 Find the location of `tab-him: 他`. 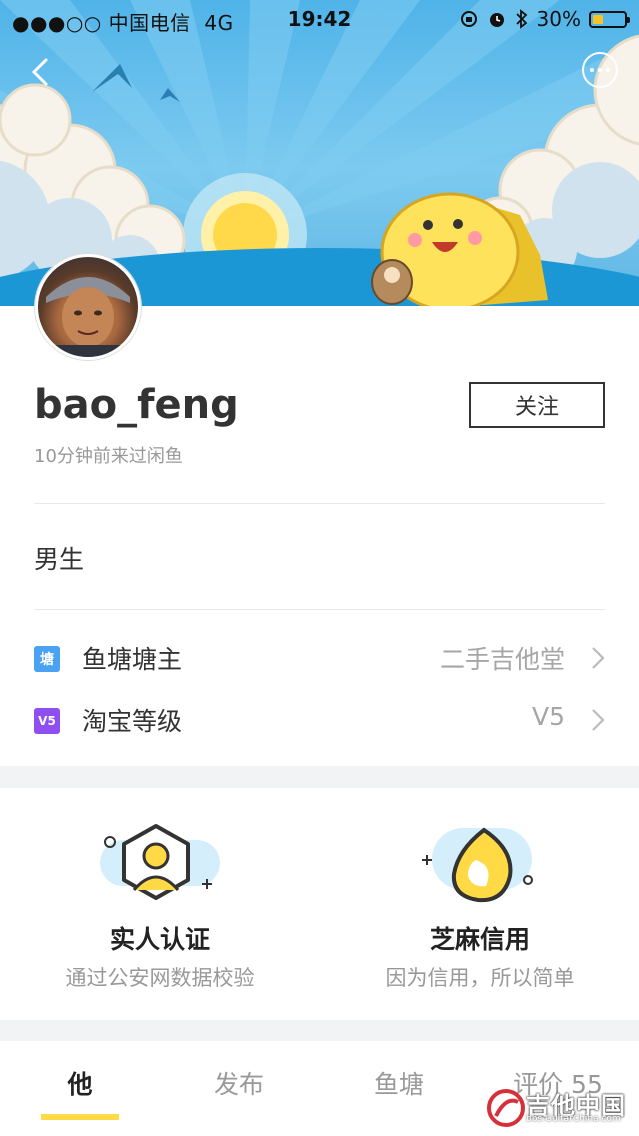

tab-him: 他 is located at coordinates (80, 1083).